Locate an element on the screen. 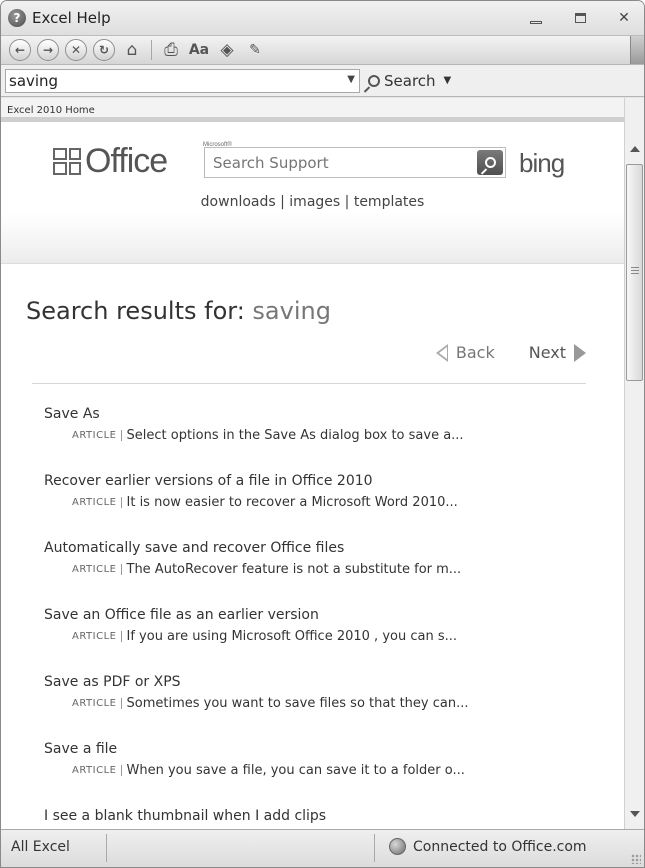  toolbar-overflow is located at coordinates (637, 50).